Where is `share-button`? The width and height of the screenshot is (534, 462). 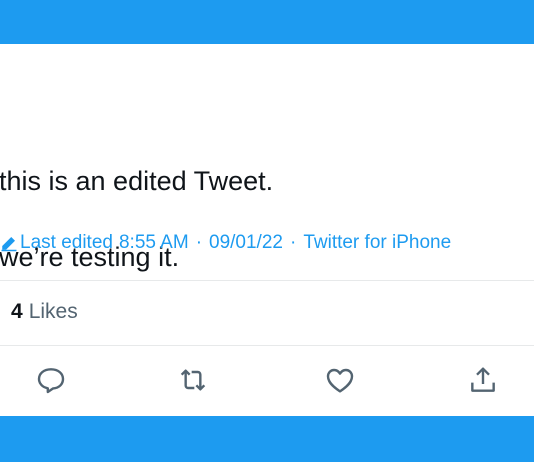 share-button is located at coordinates (483, 382).